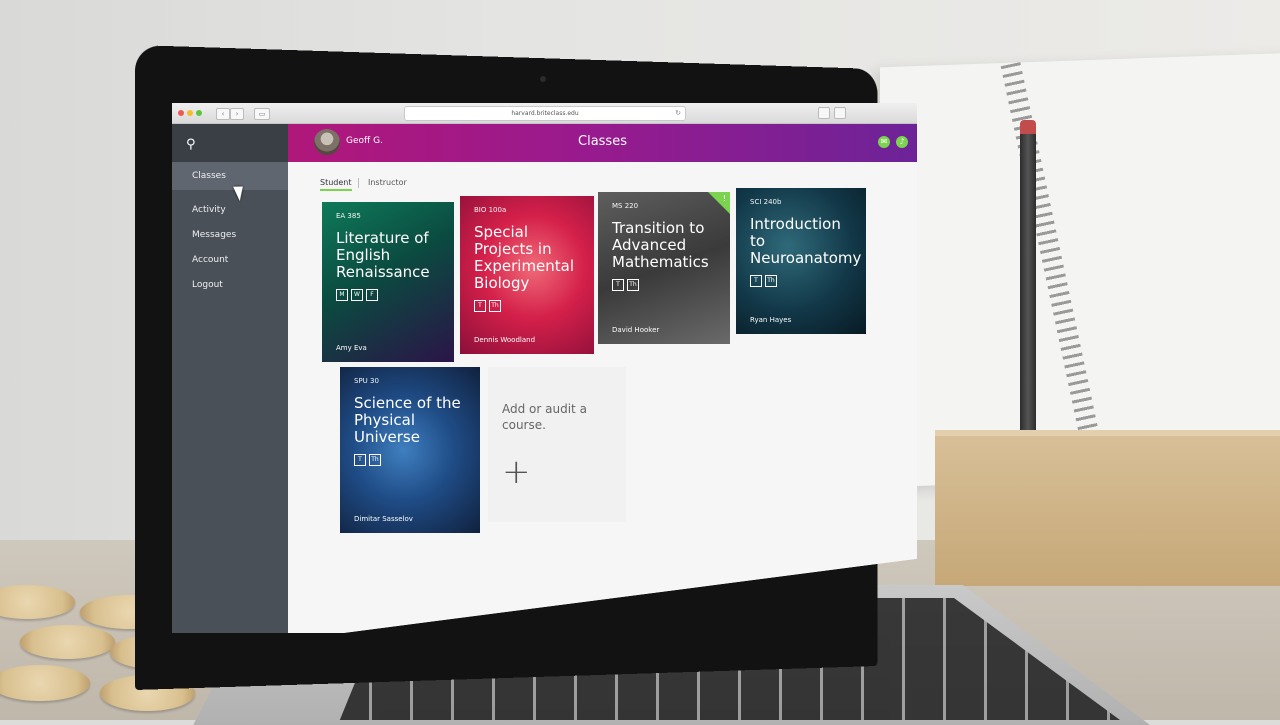 The image size is (1280, 725). What do you see at coordinates (771, 320) in the screenshot?
I see `course-instructor: Ryan Hayes` at bounding box center [771, 320].